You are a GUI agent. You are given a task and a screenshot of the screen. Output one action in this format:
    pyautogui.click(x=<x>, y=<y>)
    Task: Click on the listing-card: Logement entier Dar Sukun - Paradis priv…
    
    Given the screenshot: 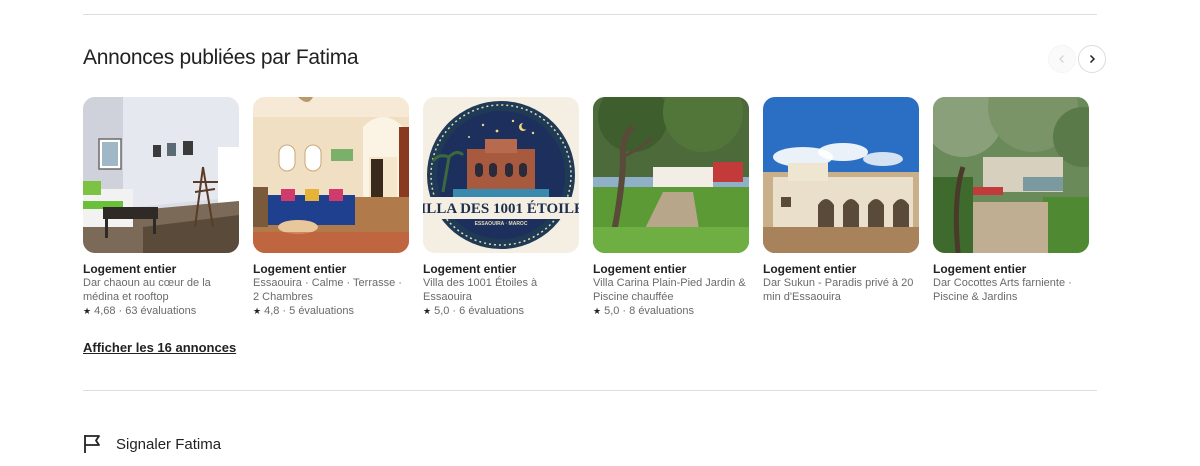 What is the action you would take?
    pyautogui.click(x=841, y=200)
    